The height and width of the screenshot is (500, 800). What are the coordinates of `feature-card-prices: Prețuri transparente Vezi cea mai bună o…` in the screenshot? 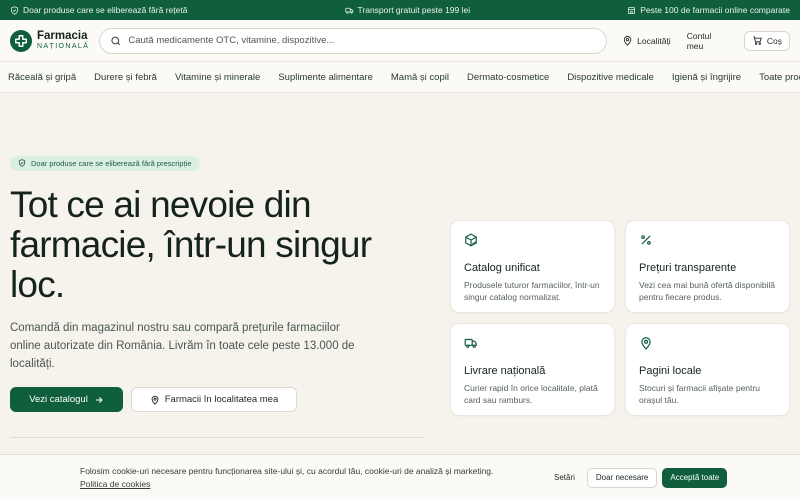 It's located at (707, 266).